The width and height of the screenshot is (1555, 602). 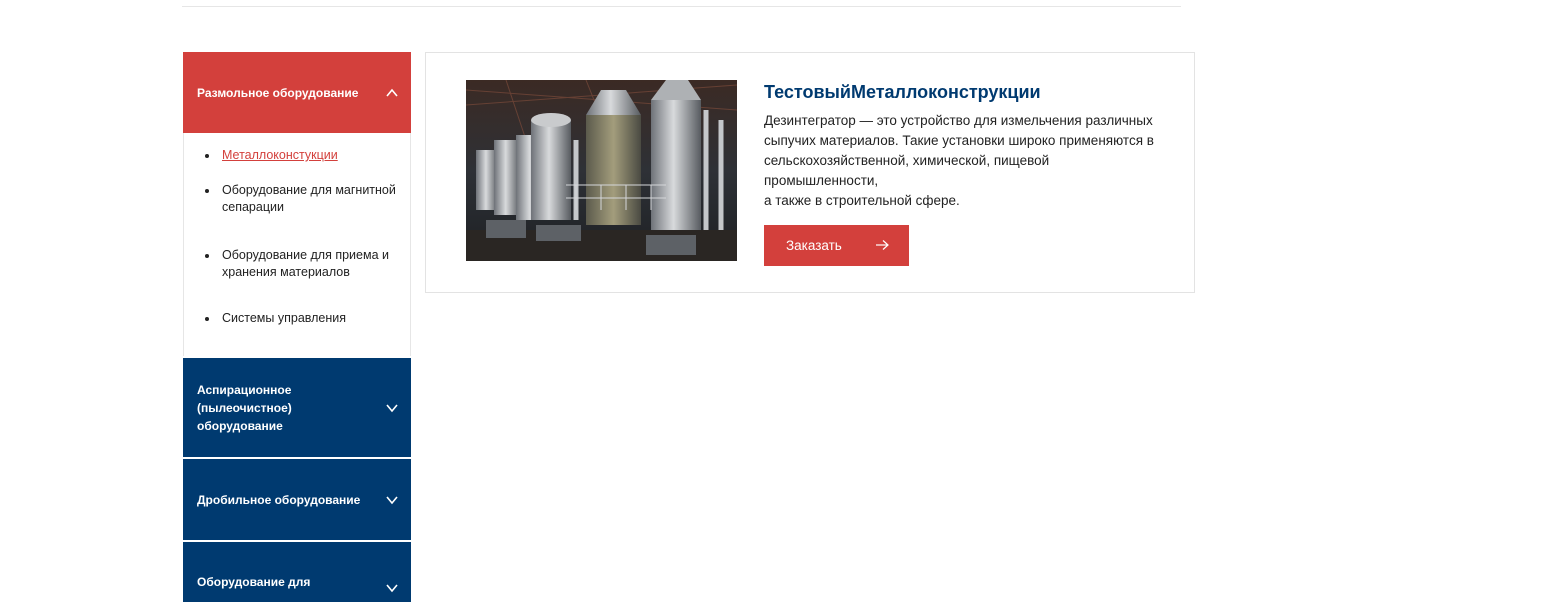 What do you see at coordinates (279, 499) in the screenshot?
I see `category-label: Дробильное оборудование` at bounding box center [279, 499].